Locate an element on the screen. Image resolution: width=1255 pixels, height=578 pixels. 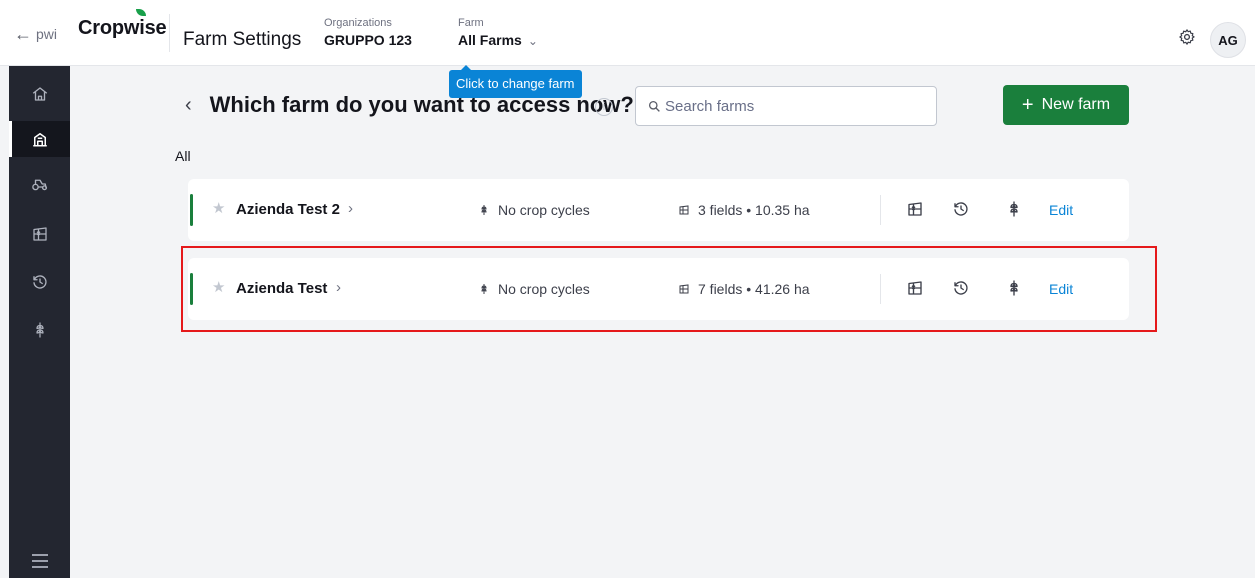
search-box is located at coordinates (786, 106).